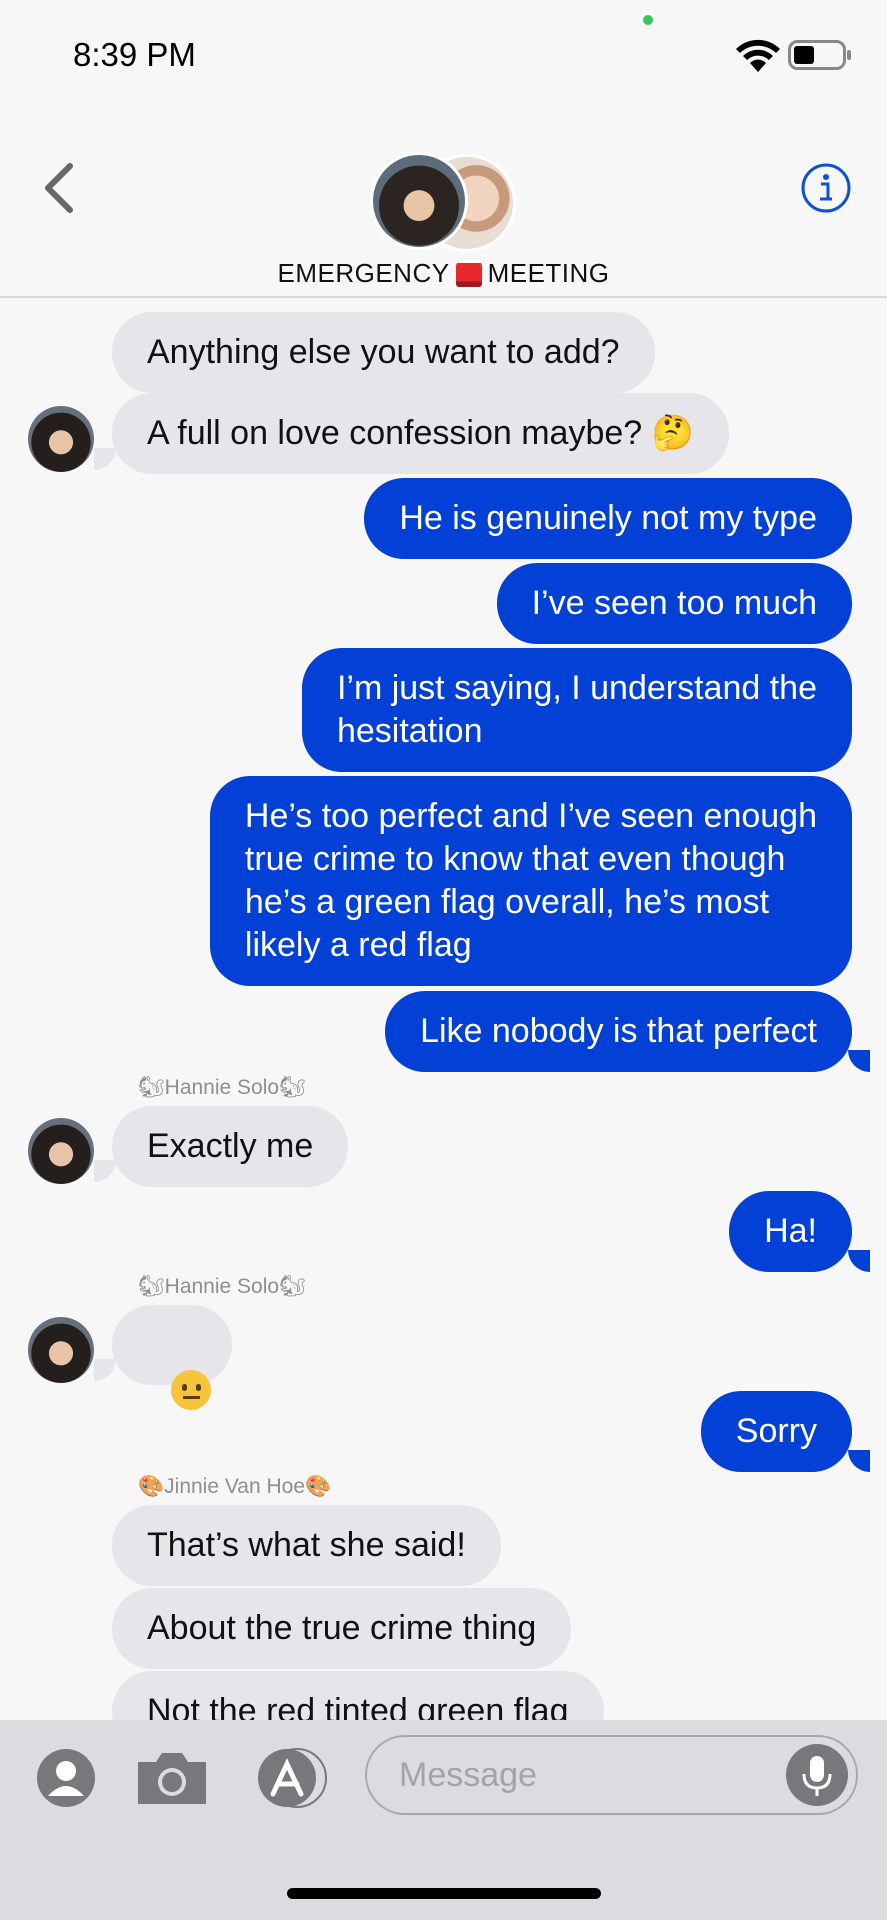 This screenshot has height=1920, width=887. I want to click on wifi-icon, so click(758, 55).